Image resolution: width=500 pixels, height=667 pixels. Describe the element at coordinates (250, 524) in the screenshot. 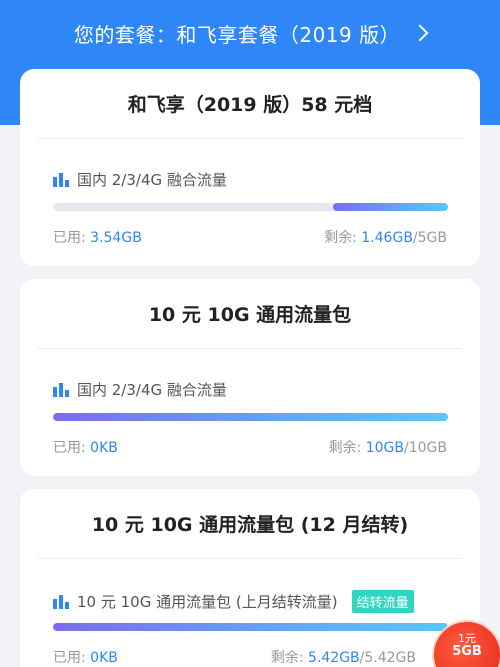

I see `card-title: 10 元 10G 通用流量包 (12 月结转)` at that location.